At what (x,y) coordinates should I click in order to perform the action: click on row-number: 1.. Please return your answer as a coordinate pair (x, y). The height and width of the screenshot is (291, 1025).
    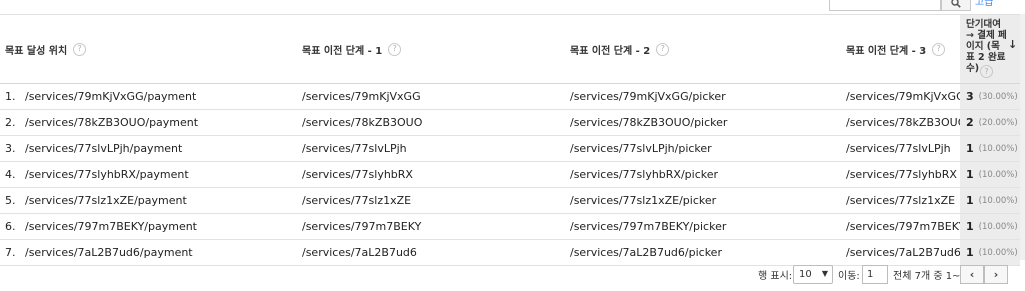
    Looking at the image, I should click on (10, 96).